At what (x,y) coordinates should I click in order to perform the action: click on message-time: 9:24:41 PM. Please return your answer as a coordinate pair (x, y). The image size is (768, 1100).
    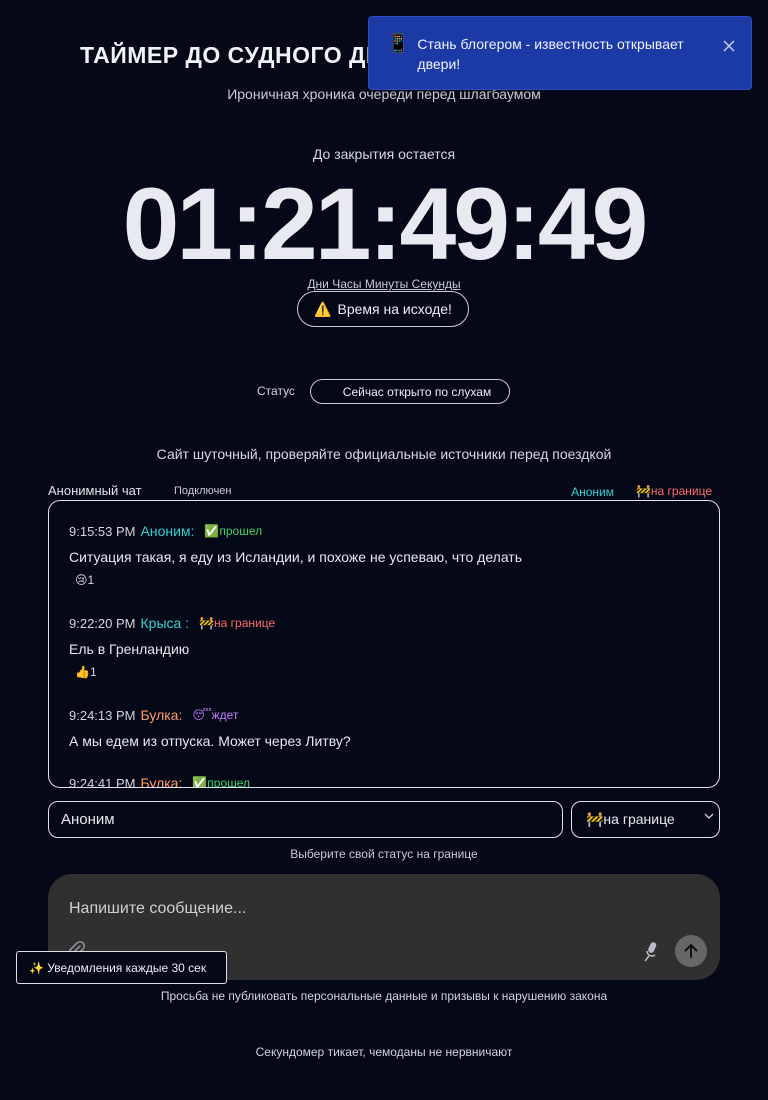
    Looking at the image, I should click on (102, 781).